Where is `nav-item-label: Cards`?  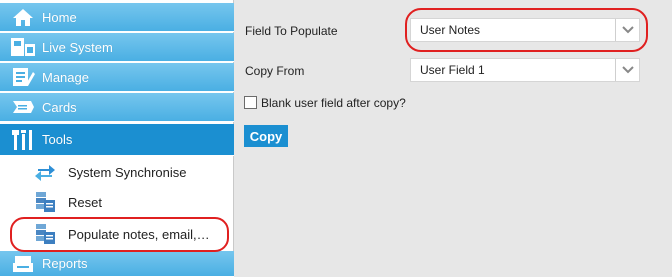
nav-item-label: Cards is located at coordinates (59, 107).